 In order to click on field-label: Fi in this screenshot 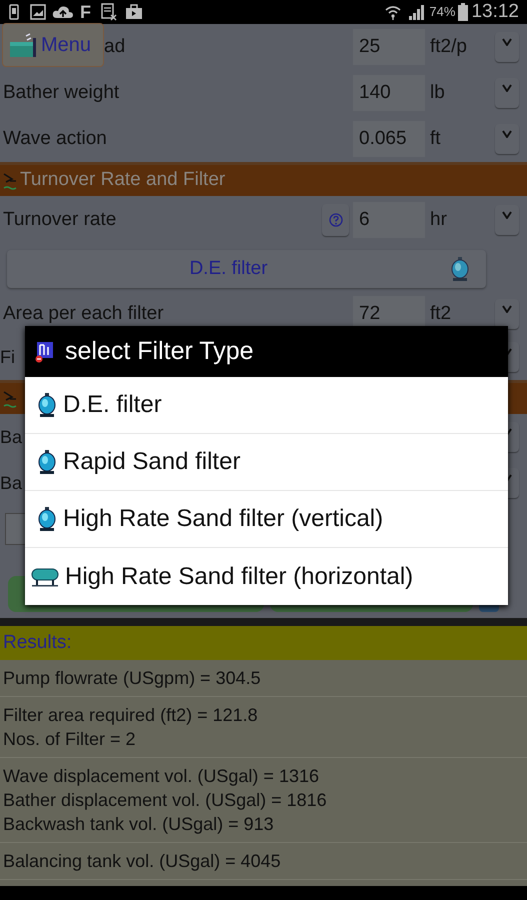, I will do `click(7, 357)`.